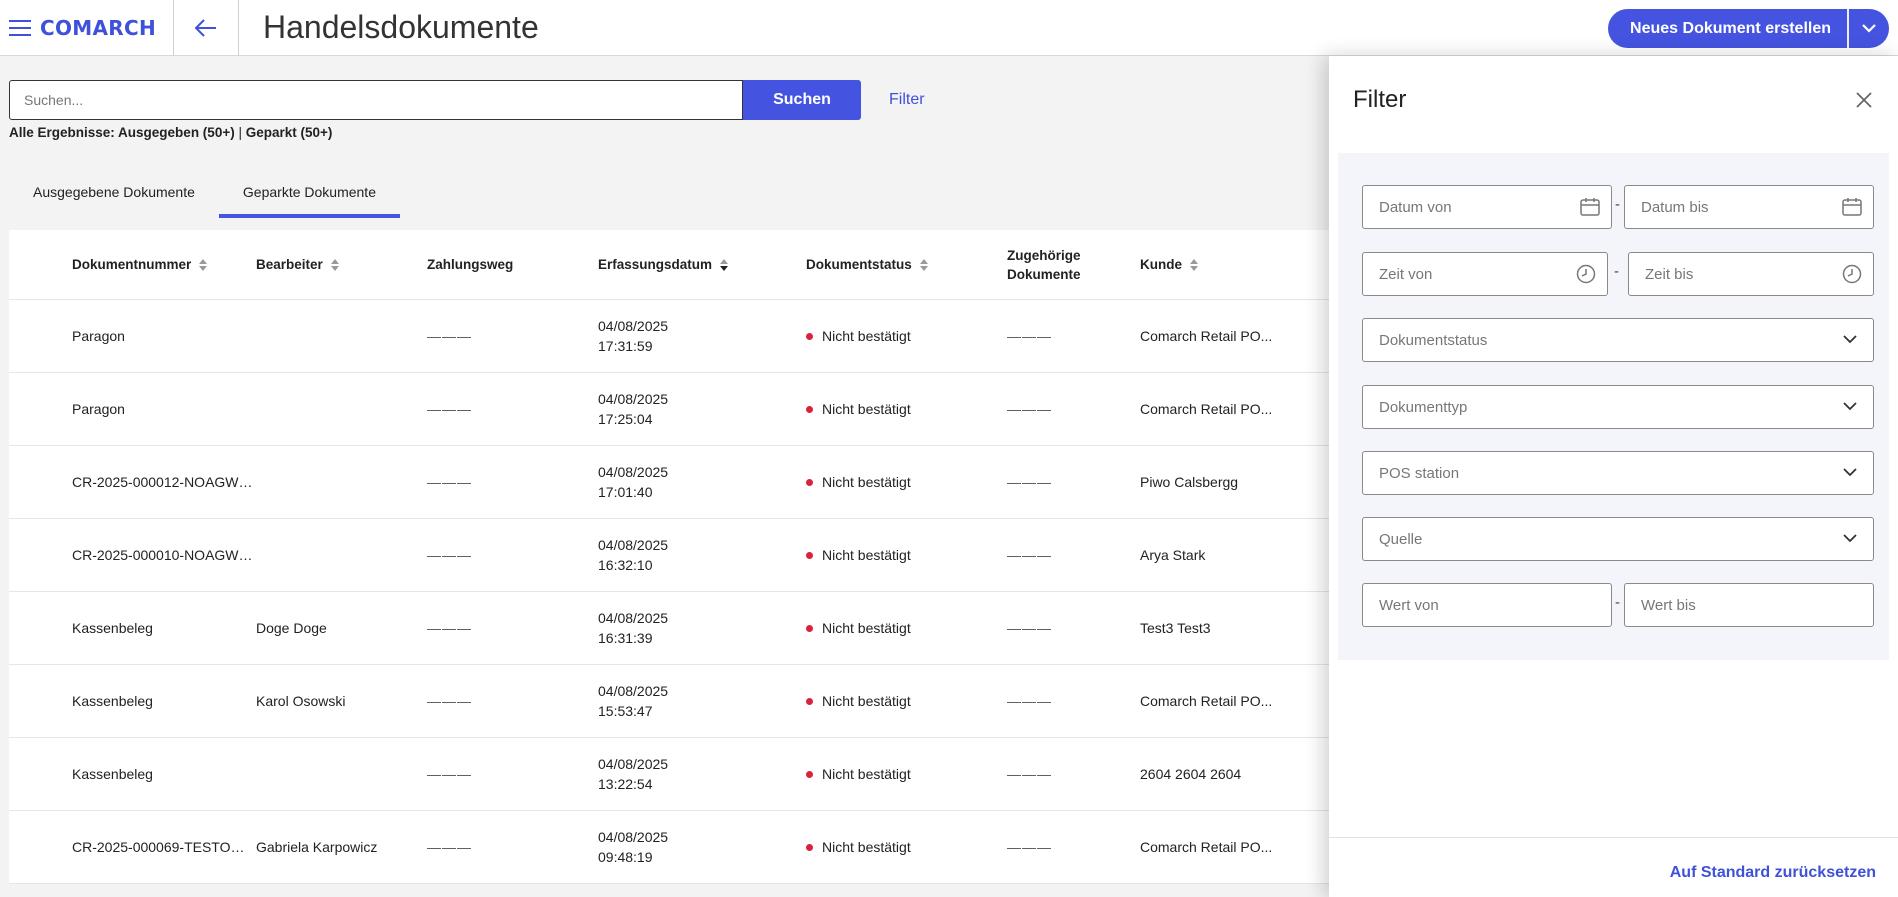 This screenshot has height=897, width=1898. Describe the element at coordinates (1749, 207) in the screenshot. I see `date-to-field: Datum bis` at that location.